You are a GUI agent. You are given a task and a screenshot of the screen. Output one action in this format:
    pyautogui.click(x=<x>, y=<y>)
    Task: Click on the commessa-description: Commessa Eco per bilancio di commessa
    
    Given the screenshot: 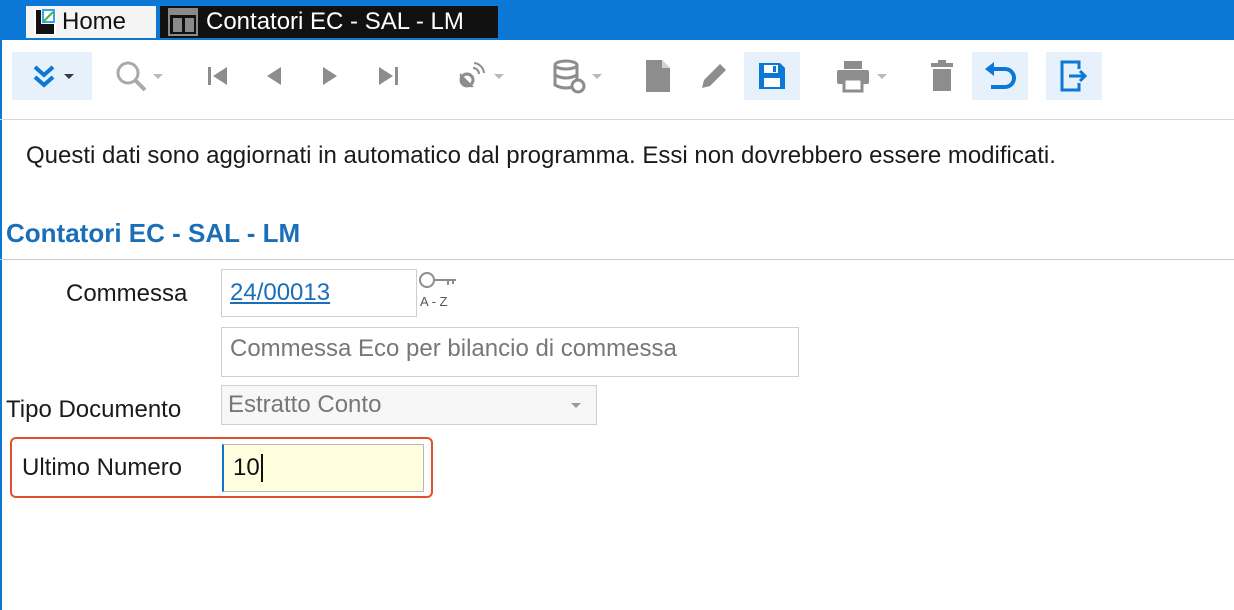 What is the action you would take?
    pyautogui.click(x=453, y=348)
    